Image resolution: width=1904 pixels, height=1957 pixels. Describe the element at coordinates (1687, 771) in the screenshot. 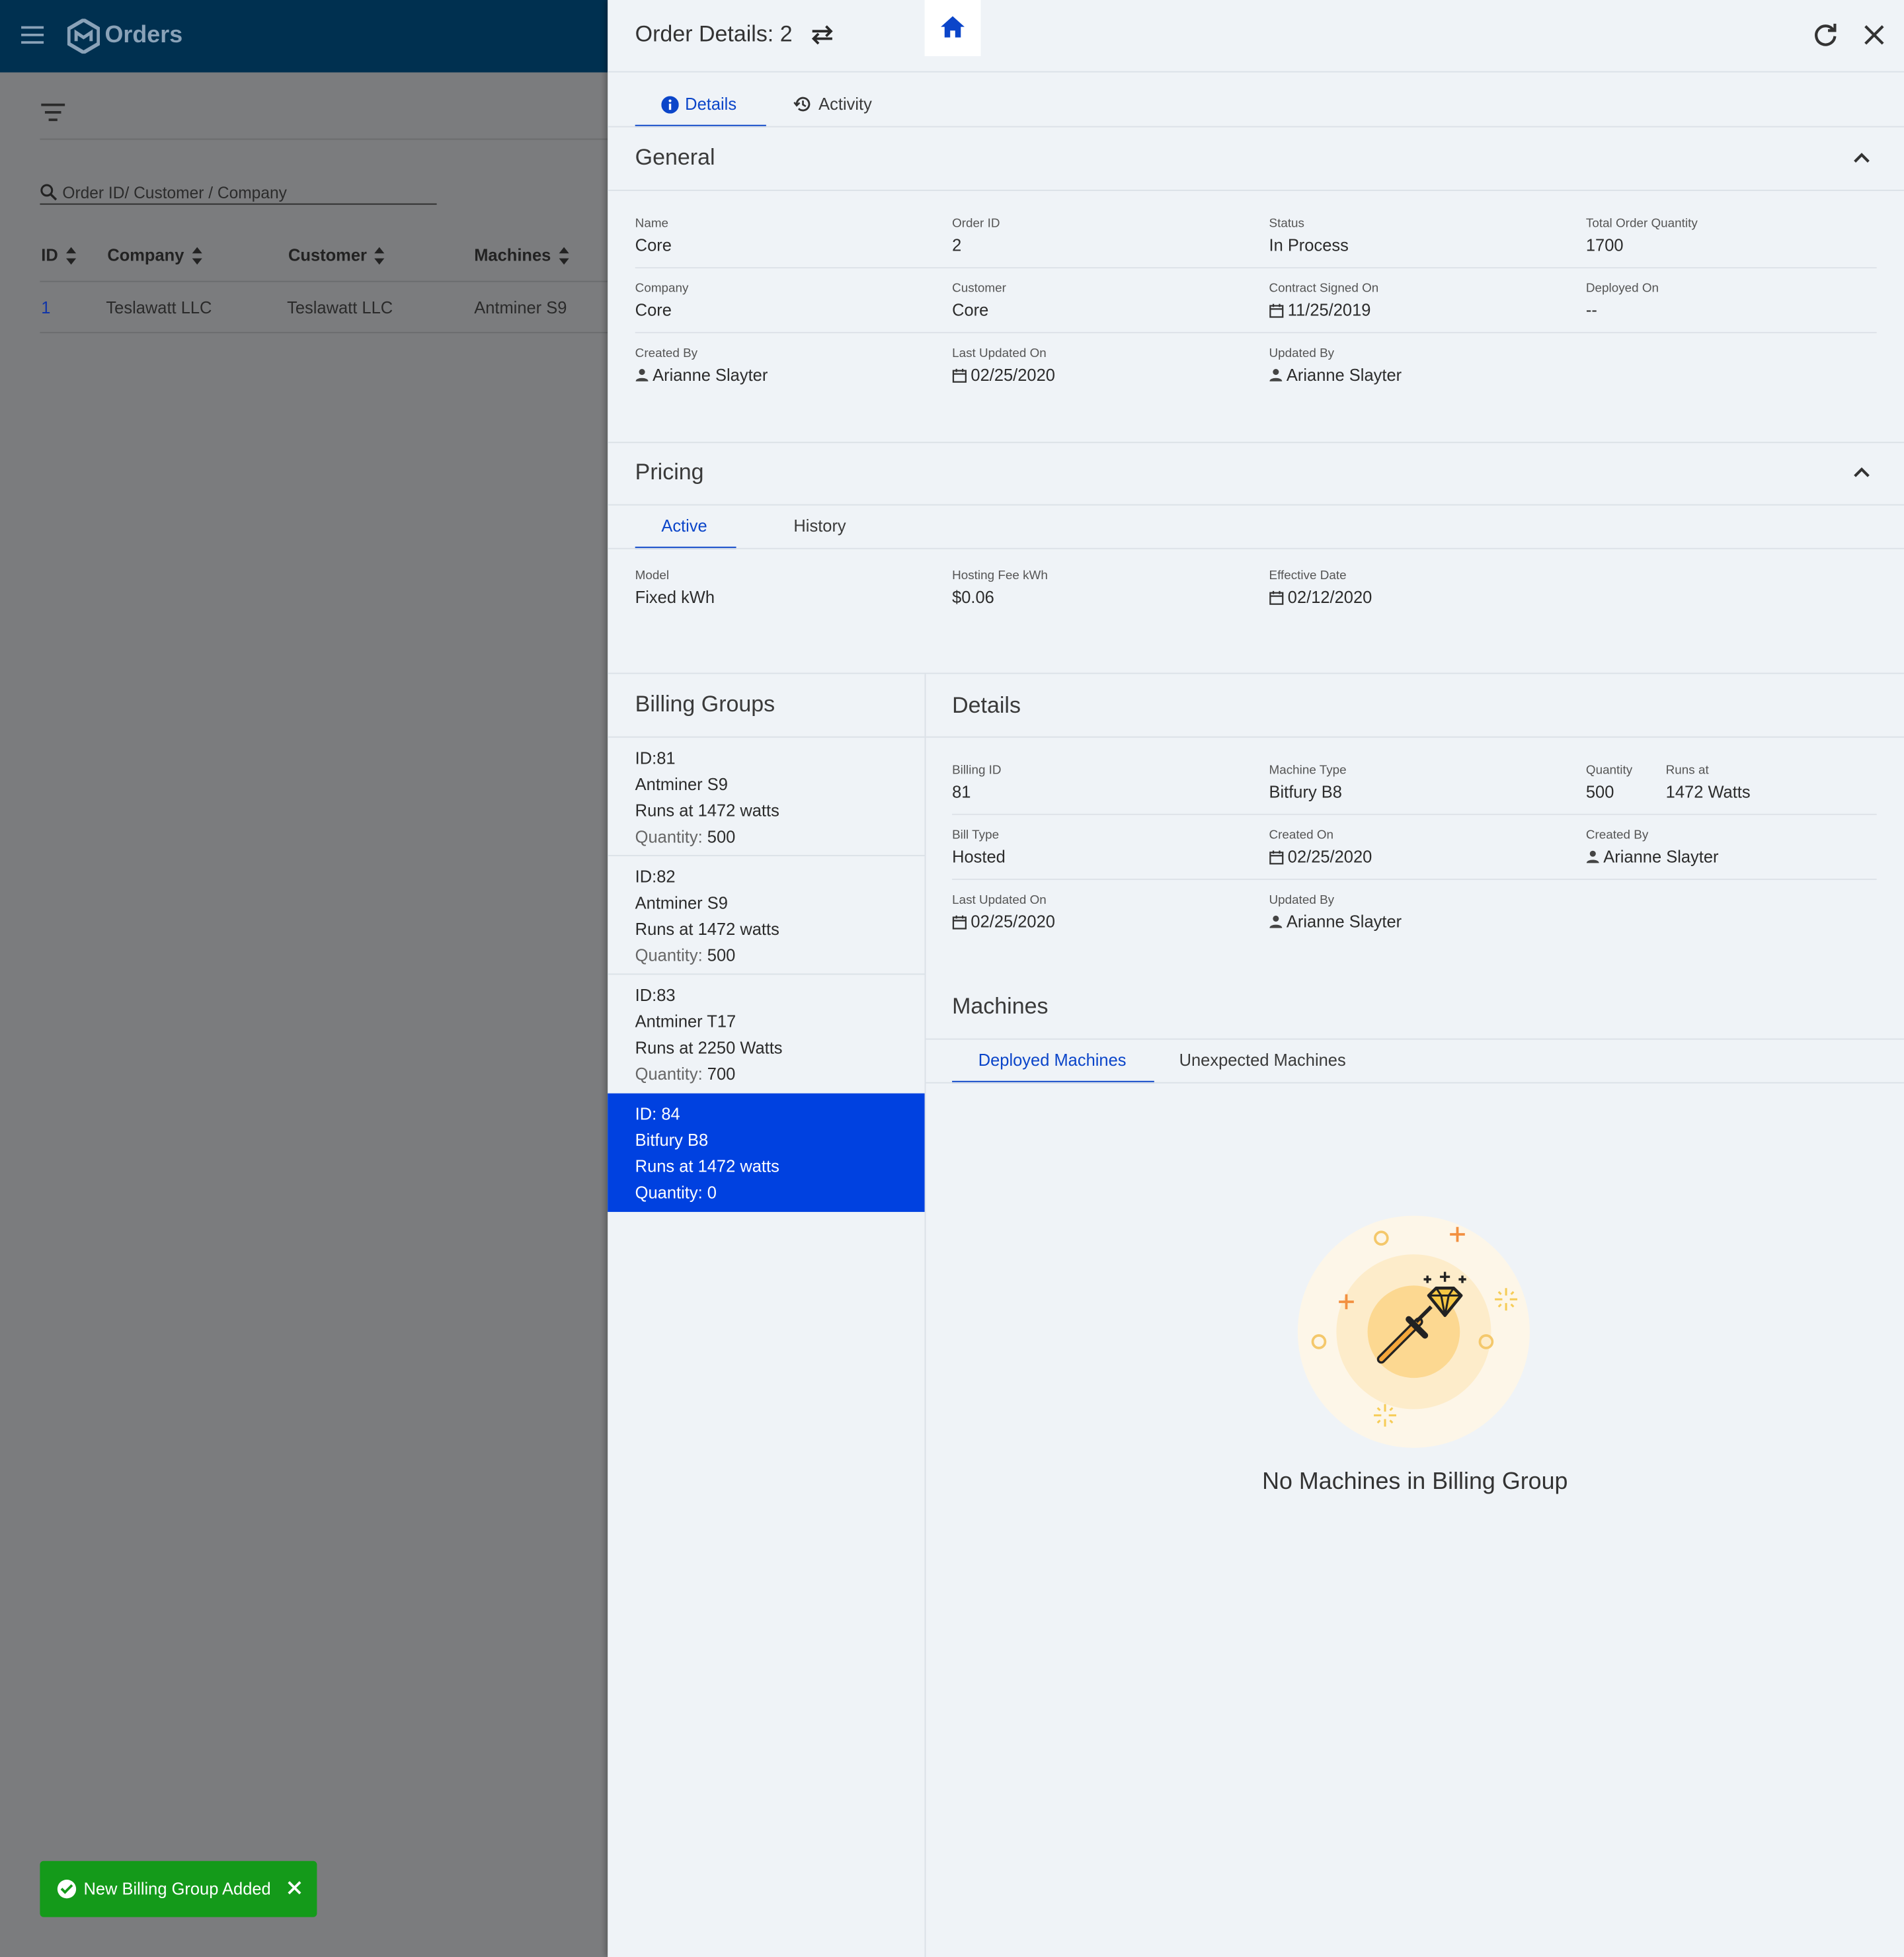

I see `field-label: Runs at` at that location.